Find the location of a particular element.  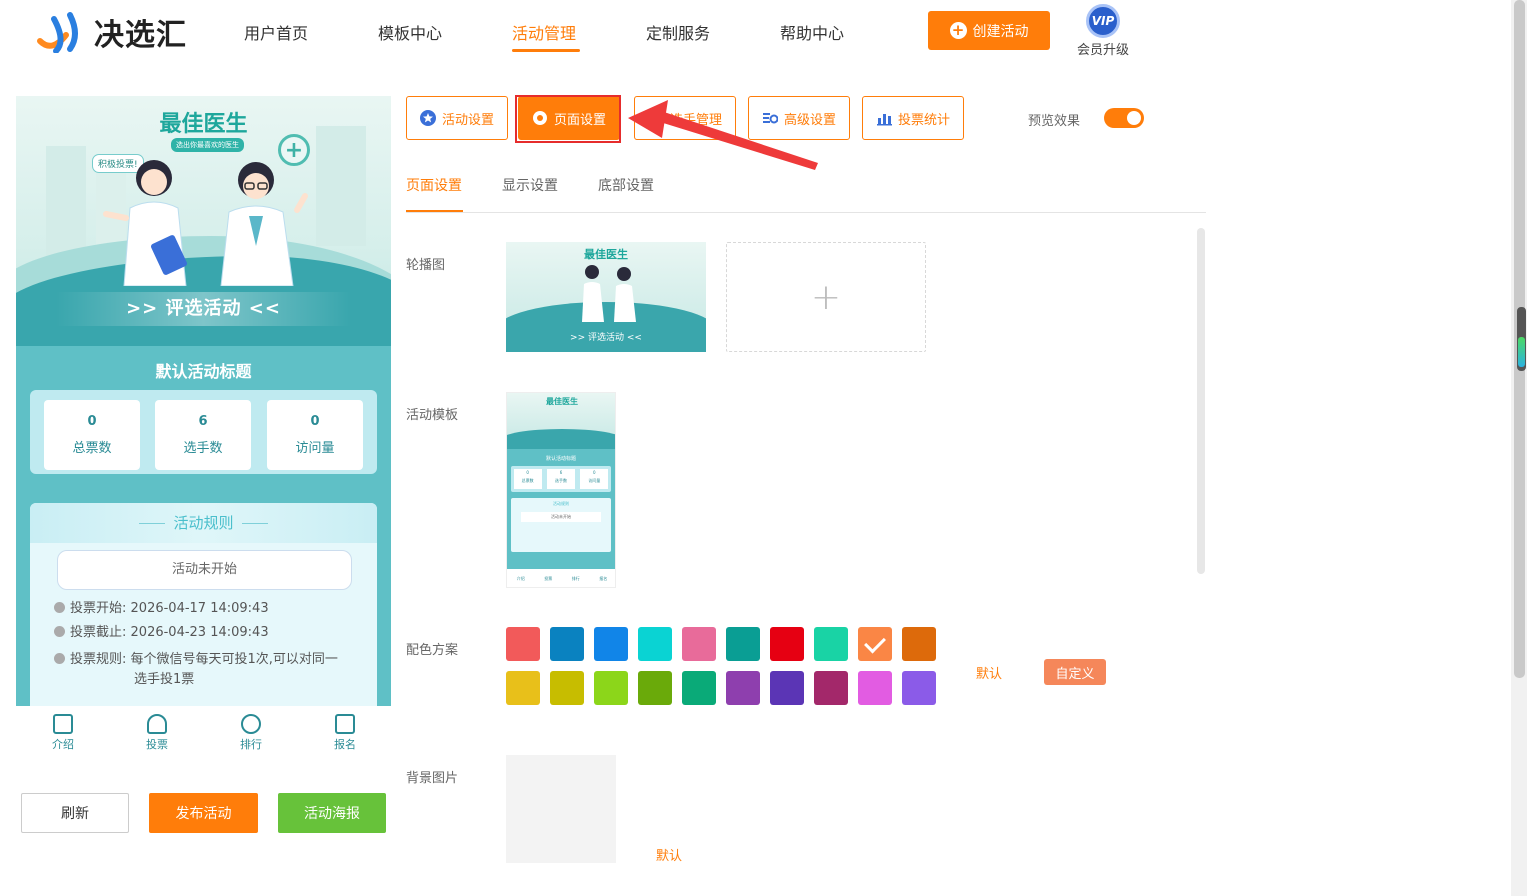

tab-ranking: 排行 is located at coordinates (251, 733).